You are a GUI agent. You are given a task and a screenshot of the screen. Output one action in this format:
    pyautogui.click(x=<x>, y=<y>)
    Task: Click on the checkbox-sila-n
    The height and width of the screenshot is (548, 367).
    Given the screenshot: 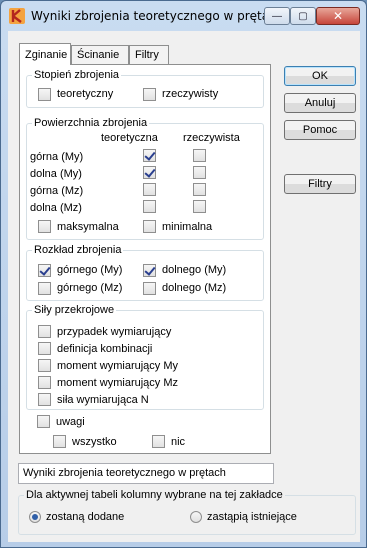 What is the action you would take?
    pyautogui.click(x=44, y=399)
    